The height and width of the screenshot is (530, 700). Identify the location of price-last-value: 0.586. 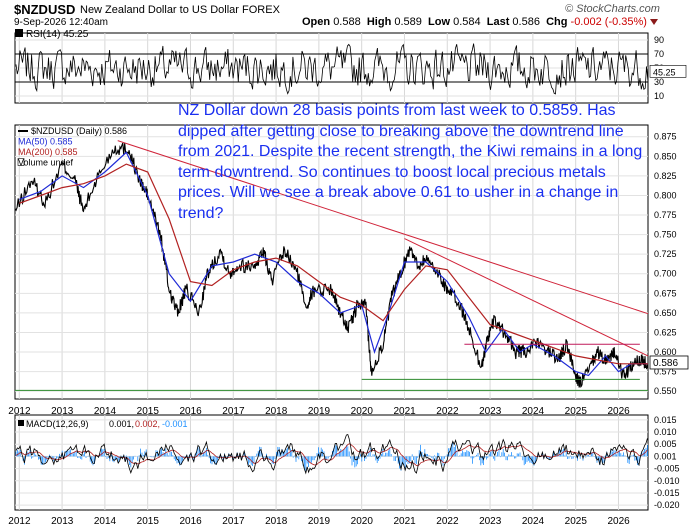
(665, 363).